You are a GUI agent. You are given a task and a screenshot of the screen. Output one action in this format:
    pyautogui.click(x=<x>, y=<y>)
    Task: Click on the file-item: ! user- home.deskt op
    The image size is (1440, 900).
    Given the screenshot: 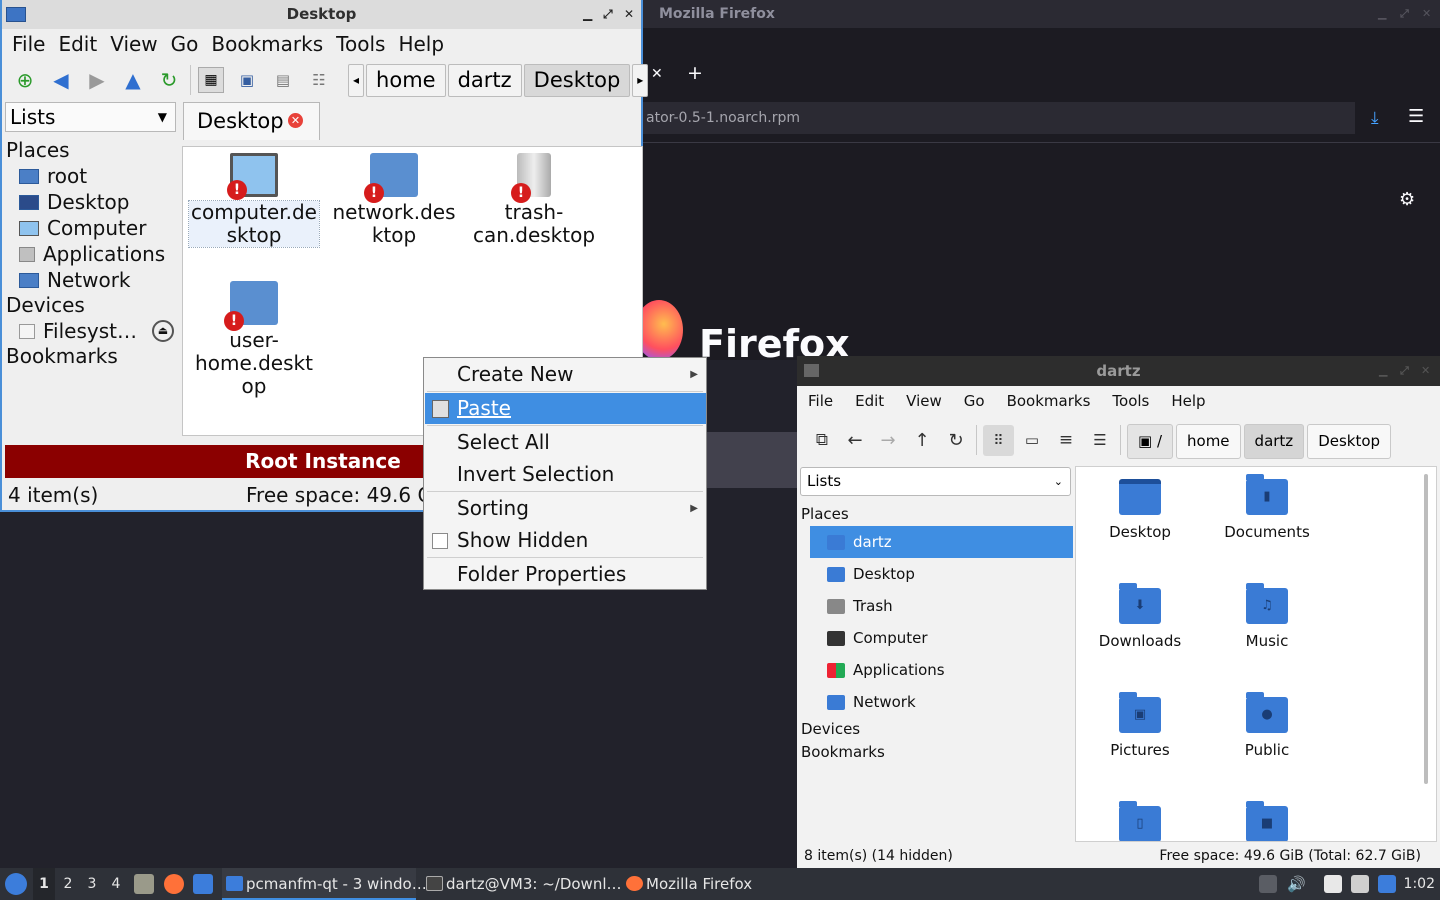 What is the action you would take?
    pyautogui.click(x=254, y=336)
    